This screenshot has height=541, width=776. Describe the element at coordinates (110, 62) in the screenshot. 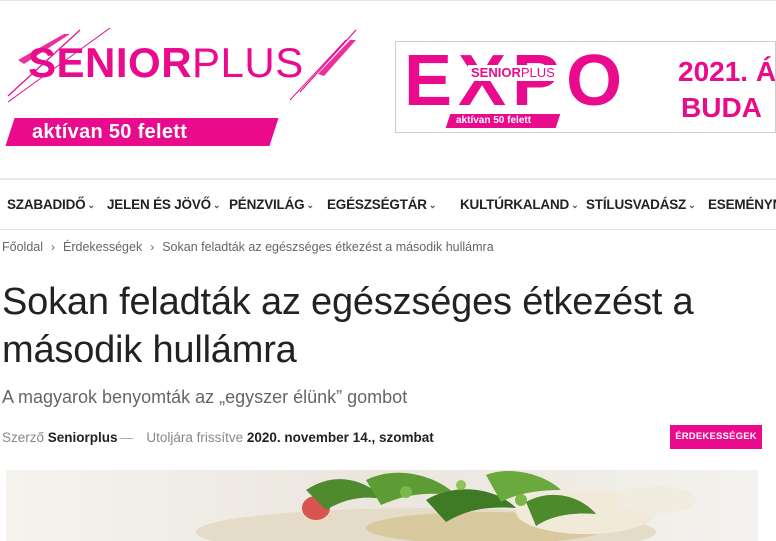

I see `logo-word-bold: SENIOR` at that location.